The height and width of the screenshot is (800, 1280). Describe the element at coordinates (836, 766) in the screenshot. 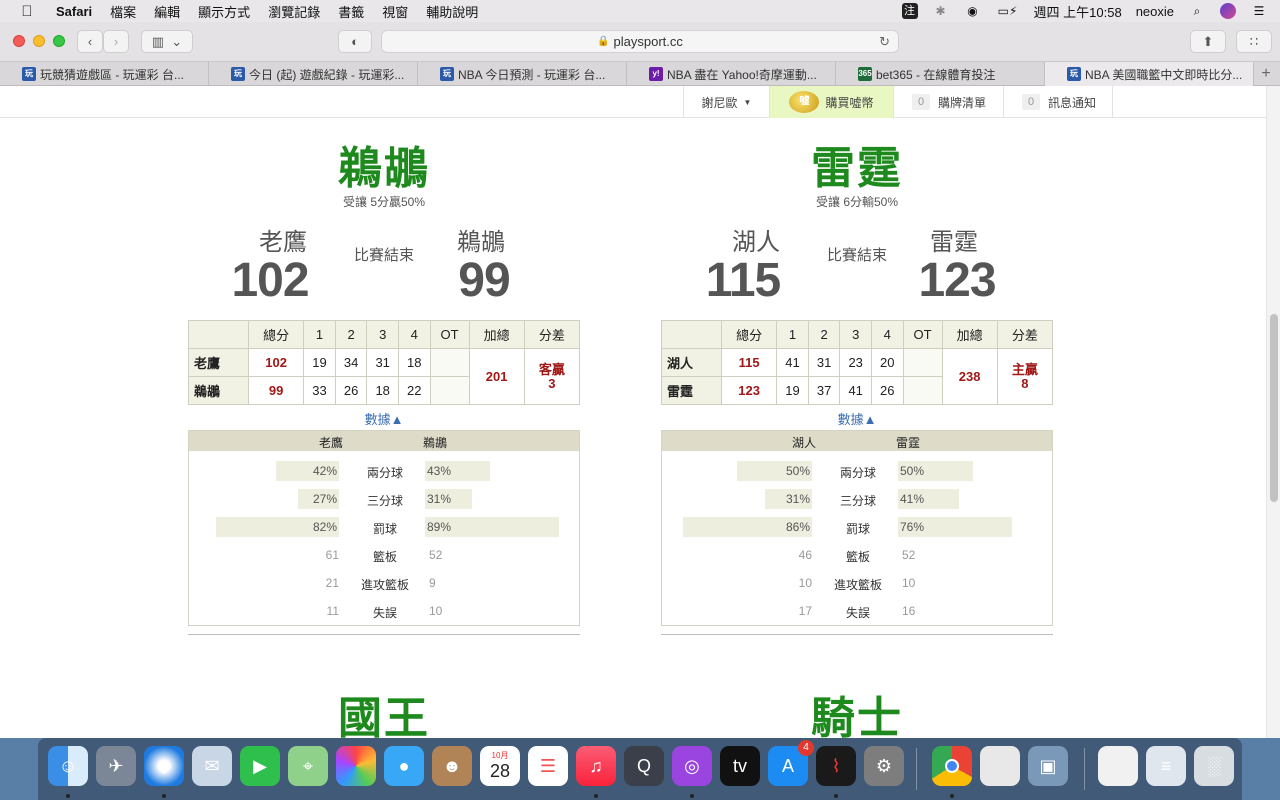

I see `voicememos-icon: ⌇` at that location.